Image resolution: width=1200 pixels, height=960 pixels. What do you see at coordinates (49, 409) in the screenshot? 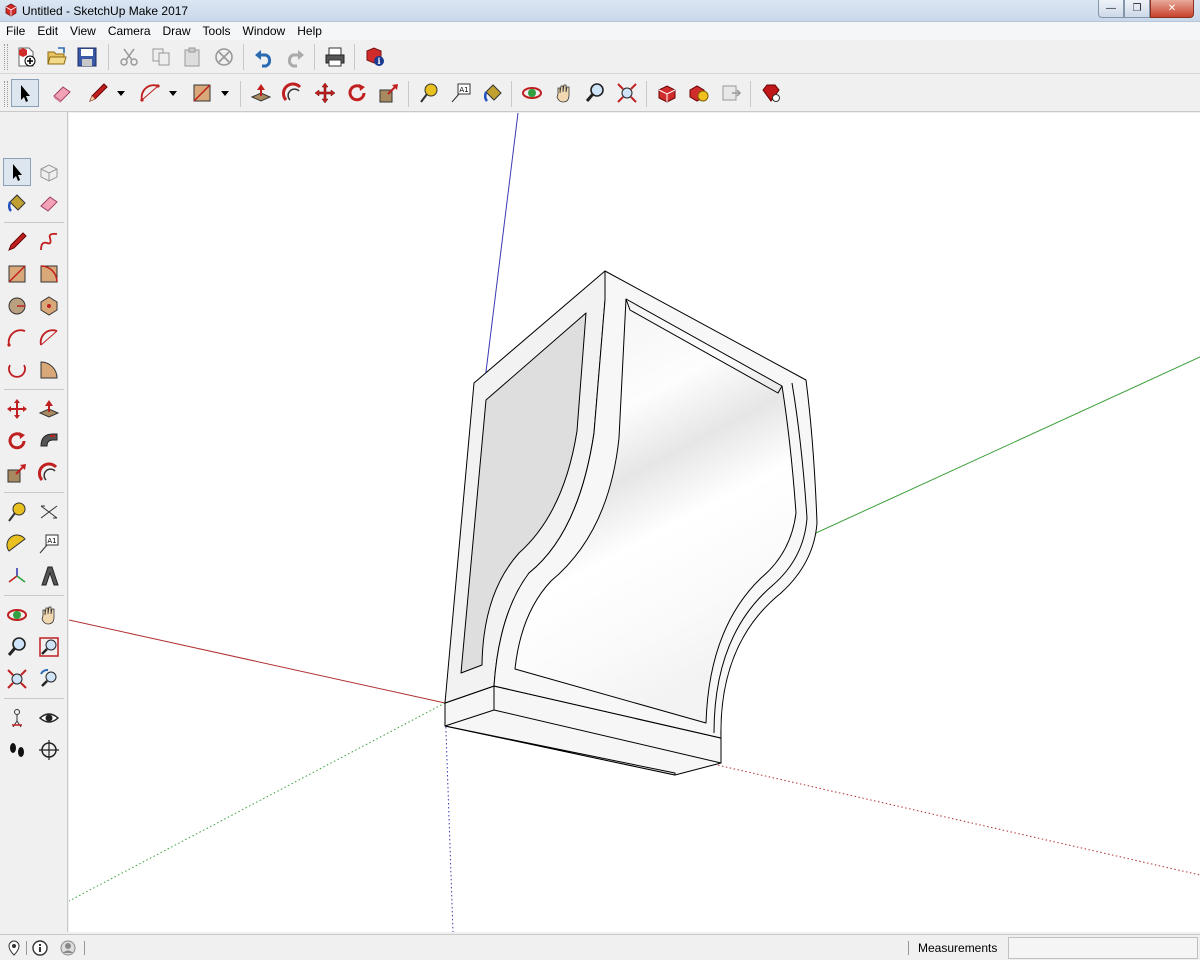
I see `palette-push-pull-button` at bounding box center [49, 409].